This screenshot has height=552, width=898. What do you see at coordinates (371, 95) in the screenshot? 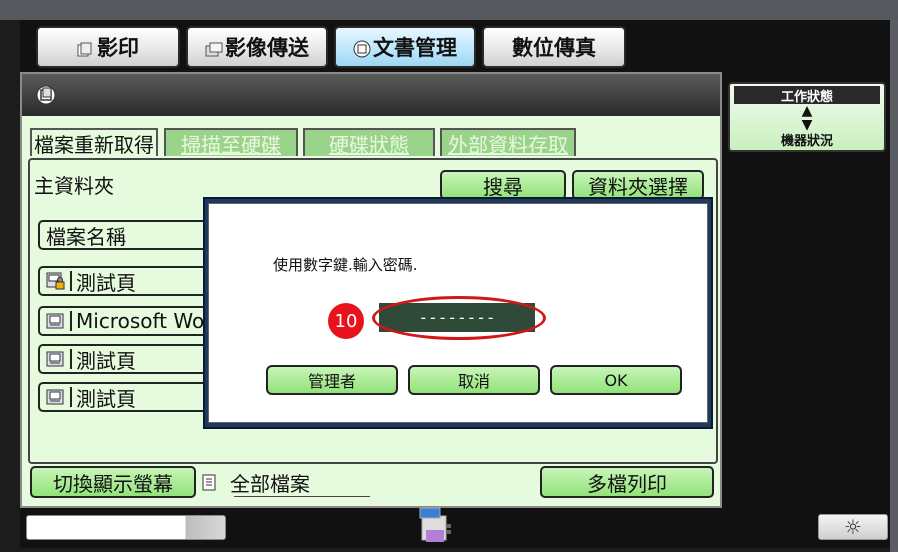
I see `panel-header` at bounding box center [371, 95].